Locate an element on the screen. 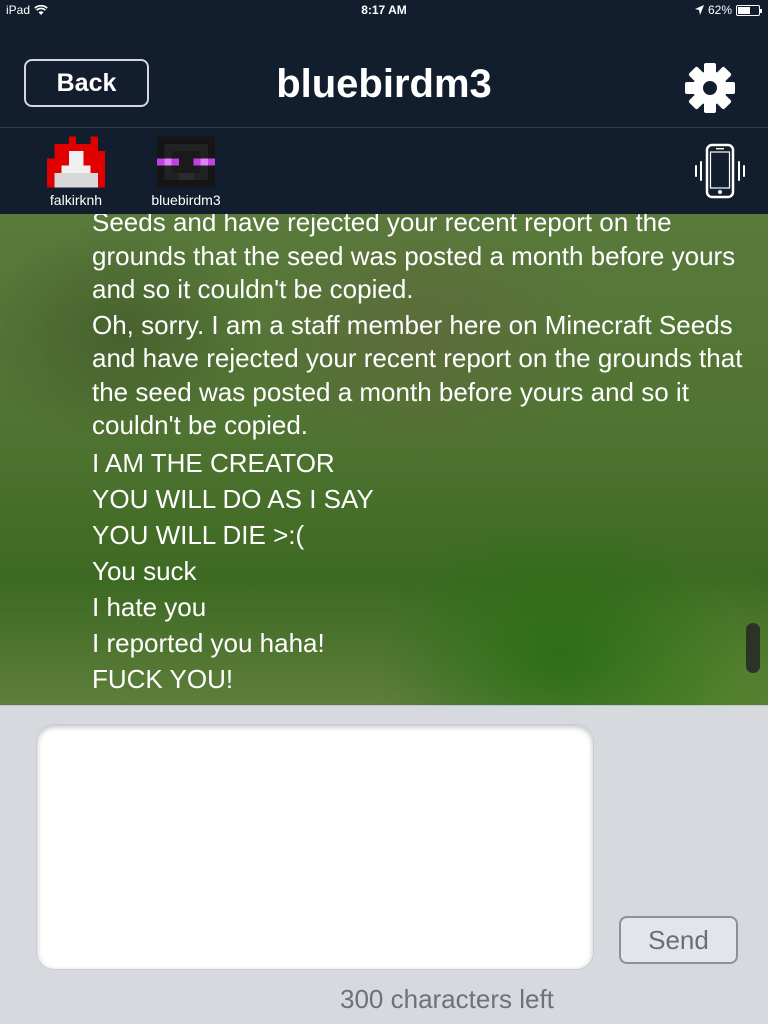  battery-percent: 62% is located at coordinates (719, 10).